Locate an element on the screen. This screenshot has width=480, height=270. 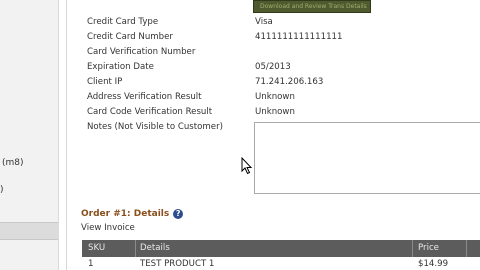
label-client-ip: Client IP is located at coordinates (105, 82).